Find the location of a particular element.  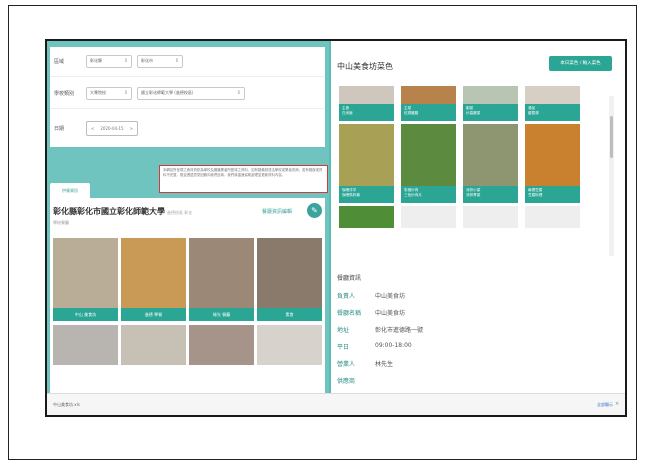

dish-caption: 麻婆豆腐 豆腐料理 is located at coordinates (552, 194).